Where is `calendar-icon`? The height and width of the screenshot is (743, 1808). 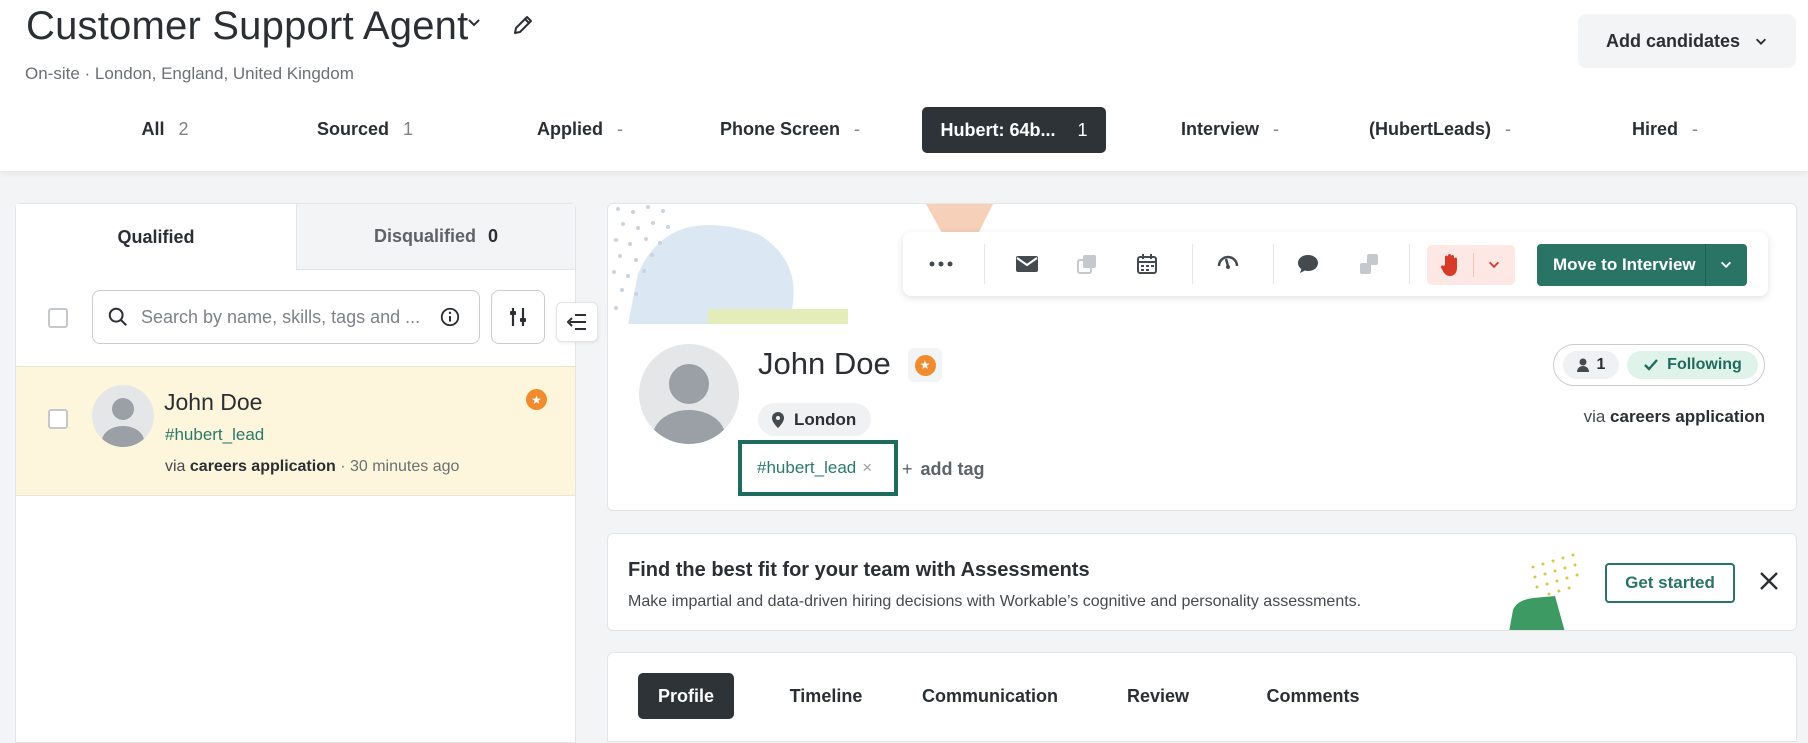 calendar-icon is located at coordinates (1147, 264).